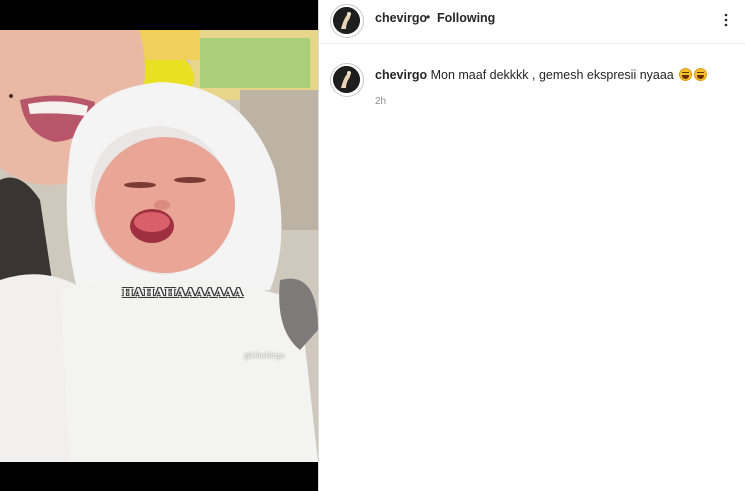 The image size is (745, 491). Describe the element at coordinates (159, 15) in the screenshot. I see `media-letterbox-top` at that location.